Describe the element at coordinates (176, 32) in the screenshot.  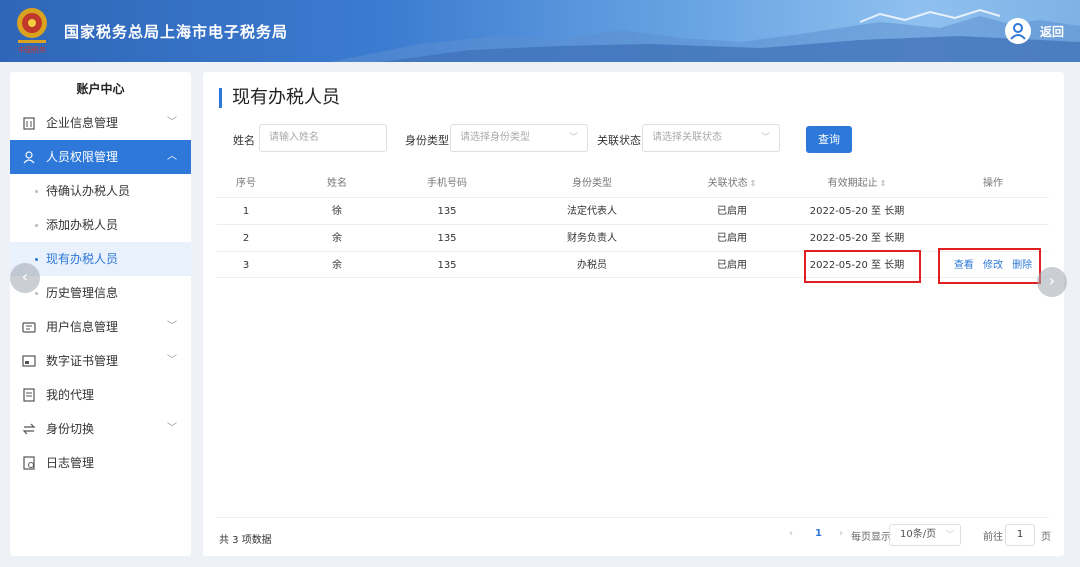
I see `site-title: 国家税务总局上海市电子税务局` at that location.